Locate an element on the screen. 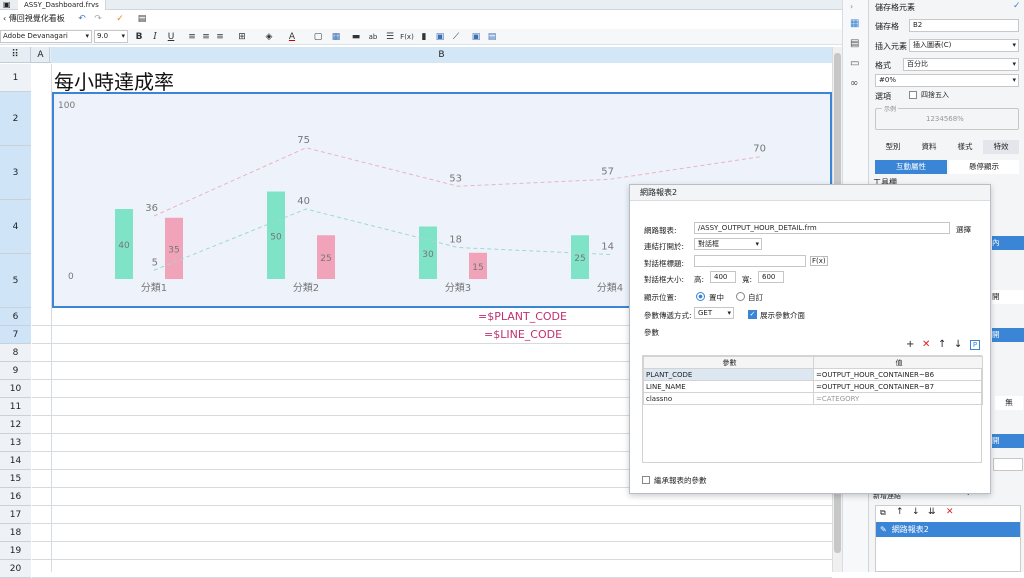 This screenshot has height=578, width=1024. row-header: 19 is located at coordinates (15, 551).